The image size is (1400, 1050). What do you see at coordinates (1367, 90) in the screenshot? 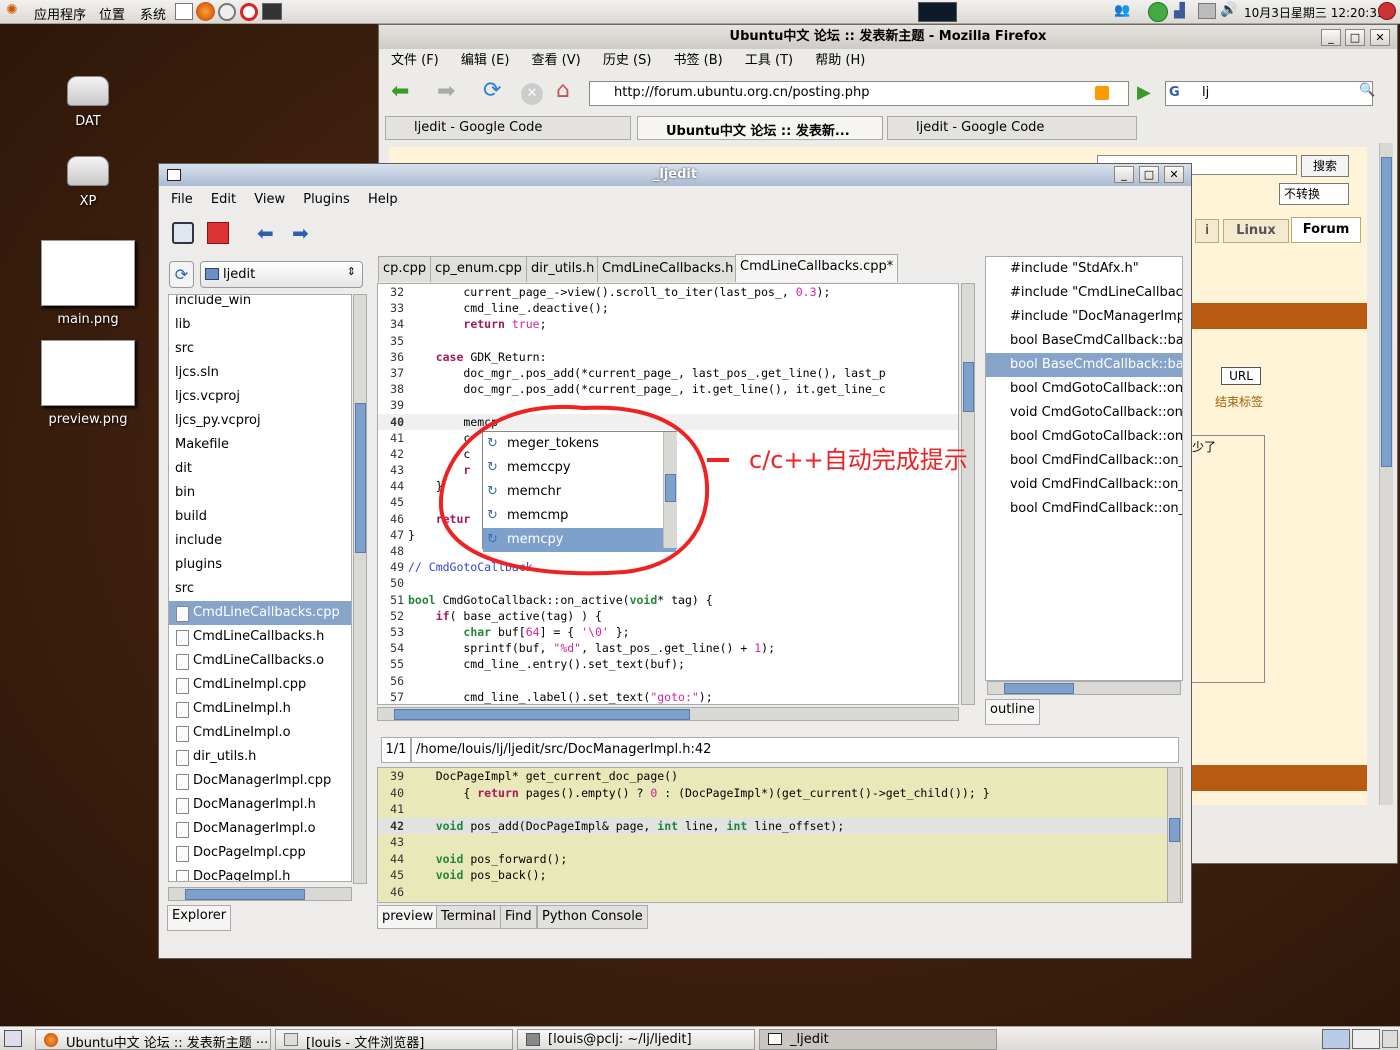
I see `search-magnifier-icon: 🔍` at bounding box center [1367, 90].